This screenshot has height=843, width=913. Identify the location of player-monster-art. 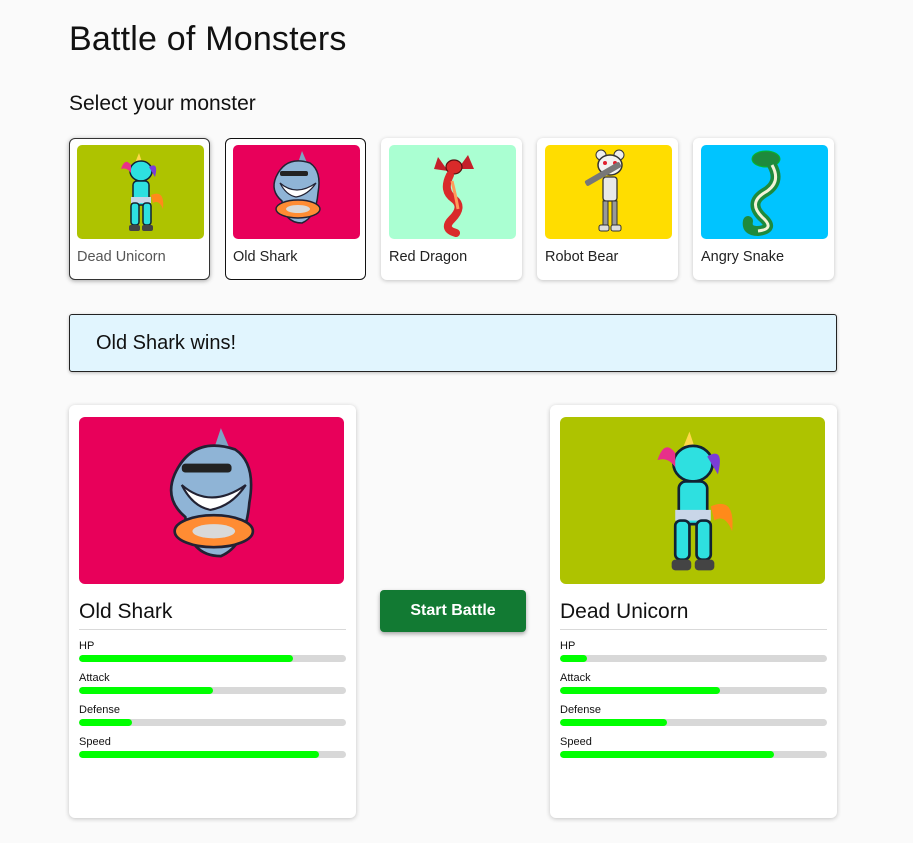
(211, 500).